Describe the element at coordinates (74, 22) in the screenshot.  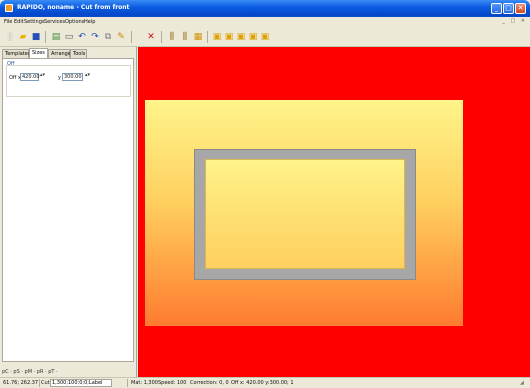
I see `menu-options: Options` at that location.